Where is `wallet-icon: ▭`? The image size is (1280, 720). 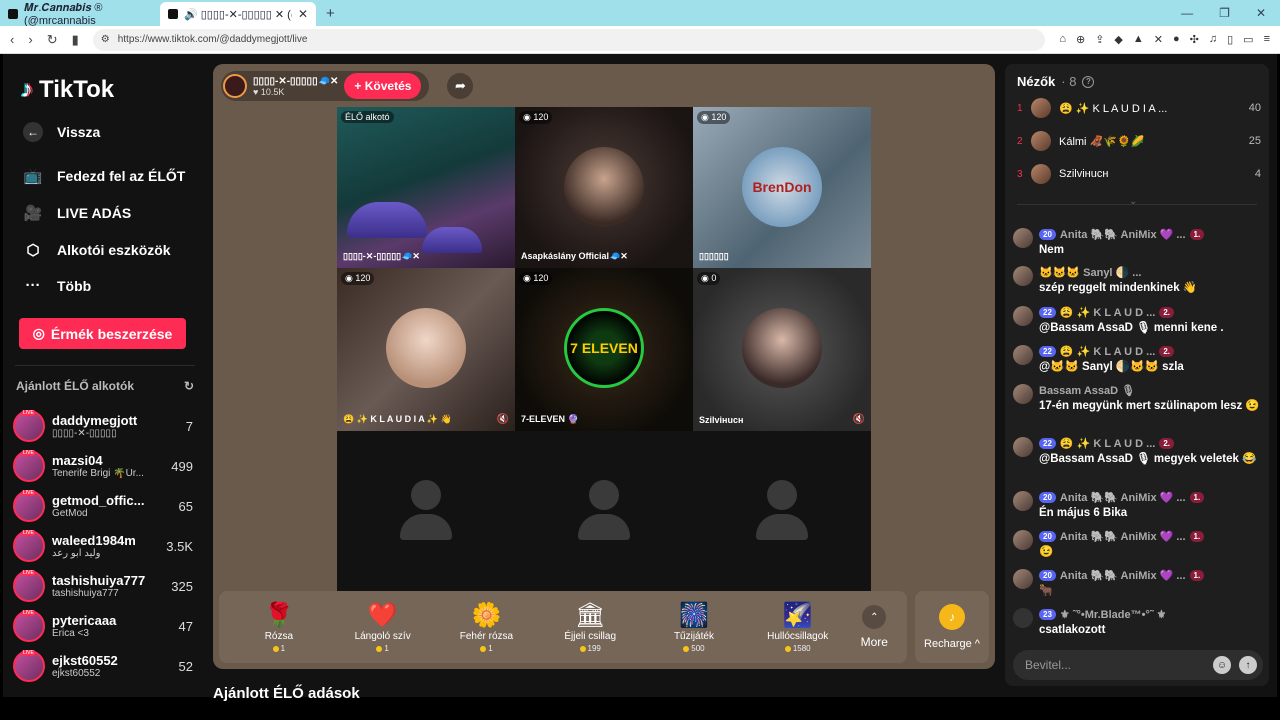 wallet-icon: ▭ is located at coordinates (1248, 39).